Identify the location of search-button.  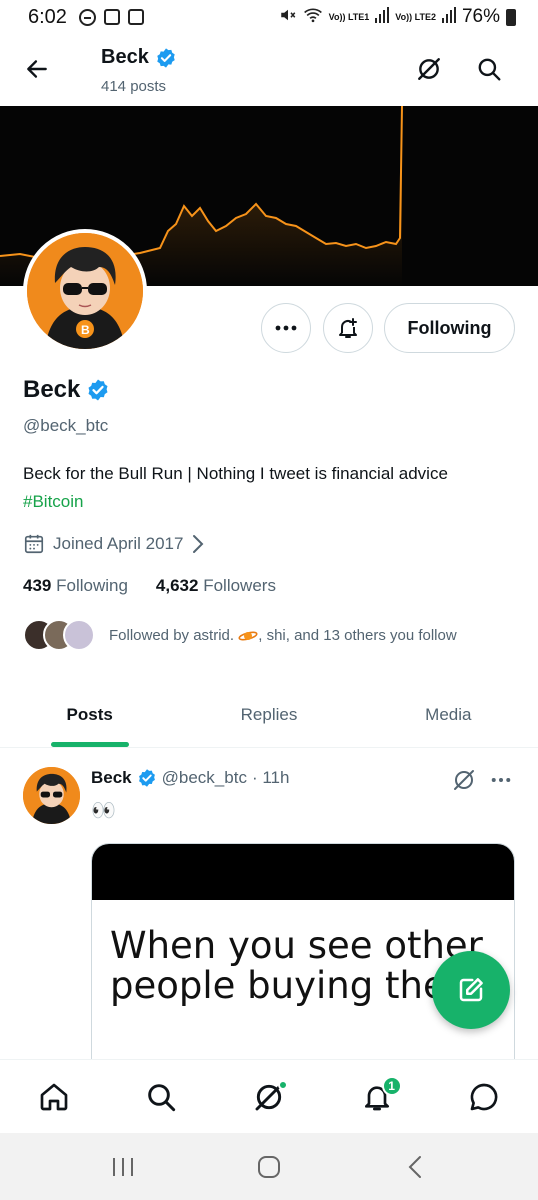
(489, 69).